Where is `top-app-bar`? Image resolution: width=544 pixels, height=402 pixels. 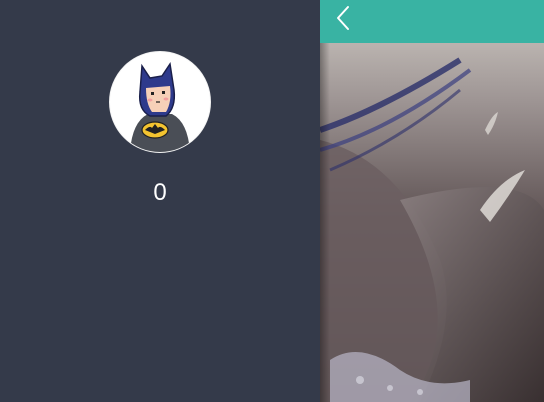
top-app-bar is located at coordinates (432, 21).